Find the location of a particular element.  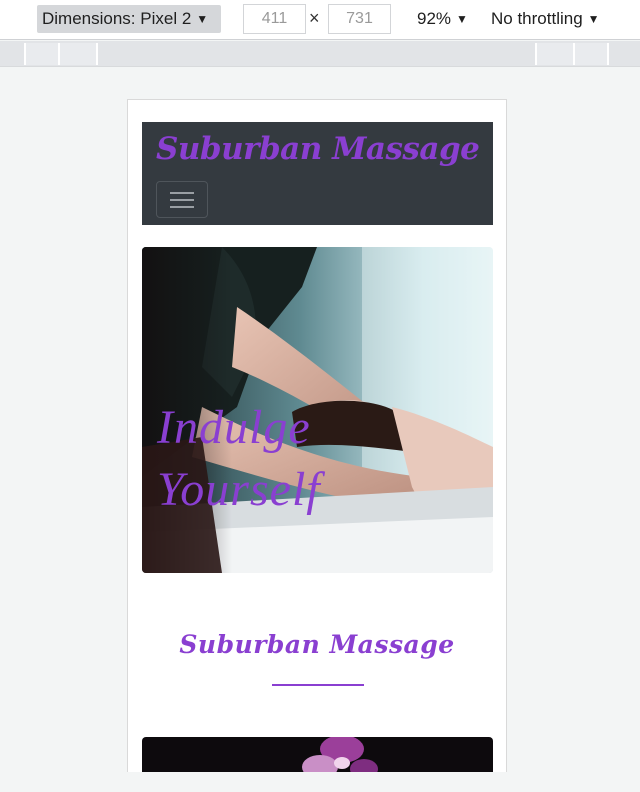

media-query-bar is located at coordinates (320, 54).